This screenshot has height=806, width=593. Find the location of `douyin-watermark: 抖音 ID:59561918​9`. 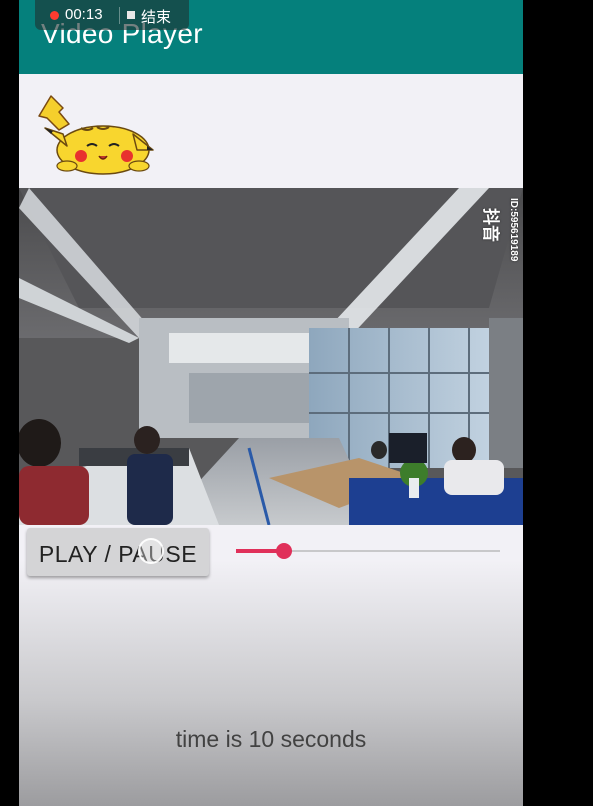

douyin-watermark: 抖音 ID:59561918​9 is located at coordinates (501, 241).